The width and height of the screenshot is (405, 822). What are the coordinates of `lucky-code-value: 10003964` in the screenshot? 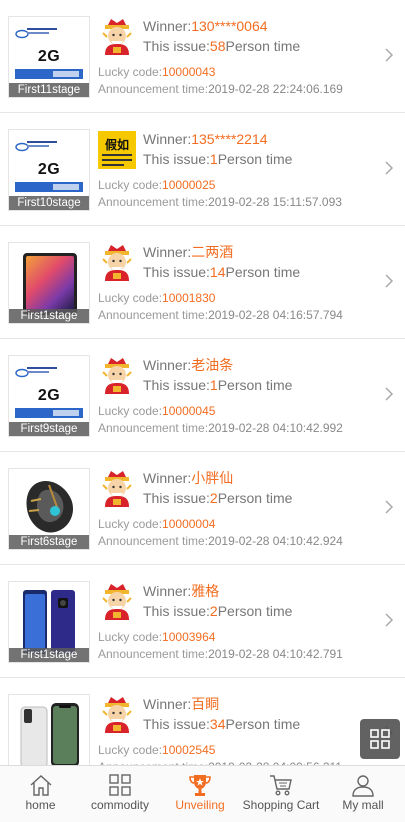 It's located at (189, 637).